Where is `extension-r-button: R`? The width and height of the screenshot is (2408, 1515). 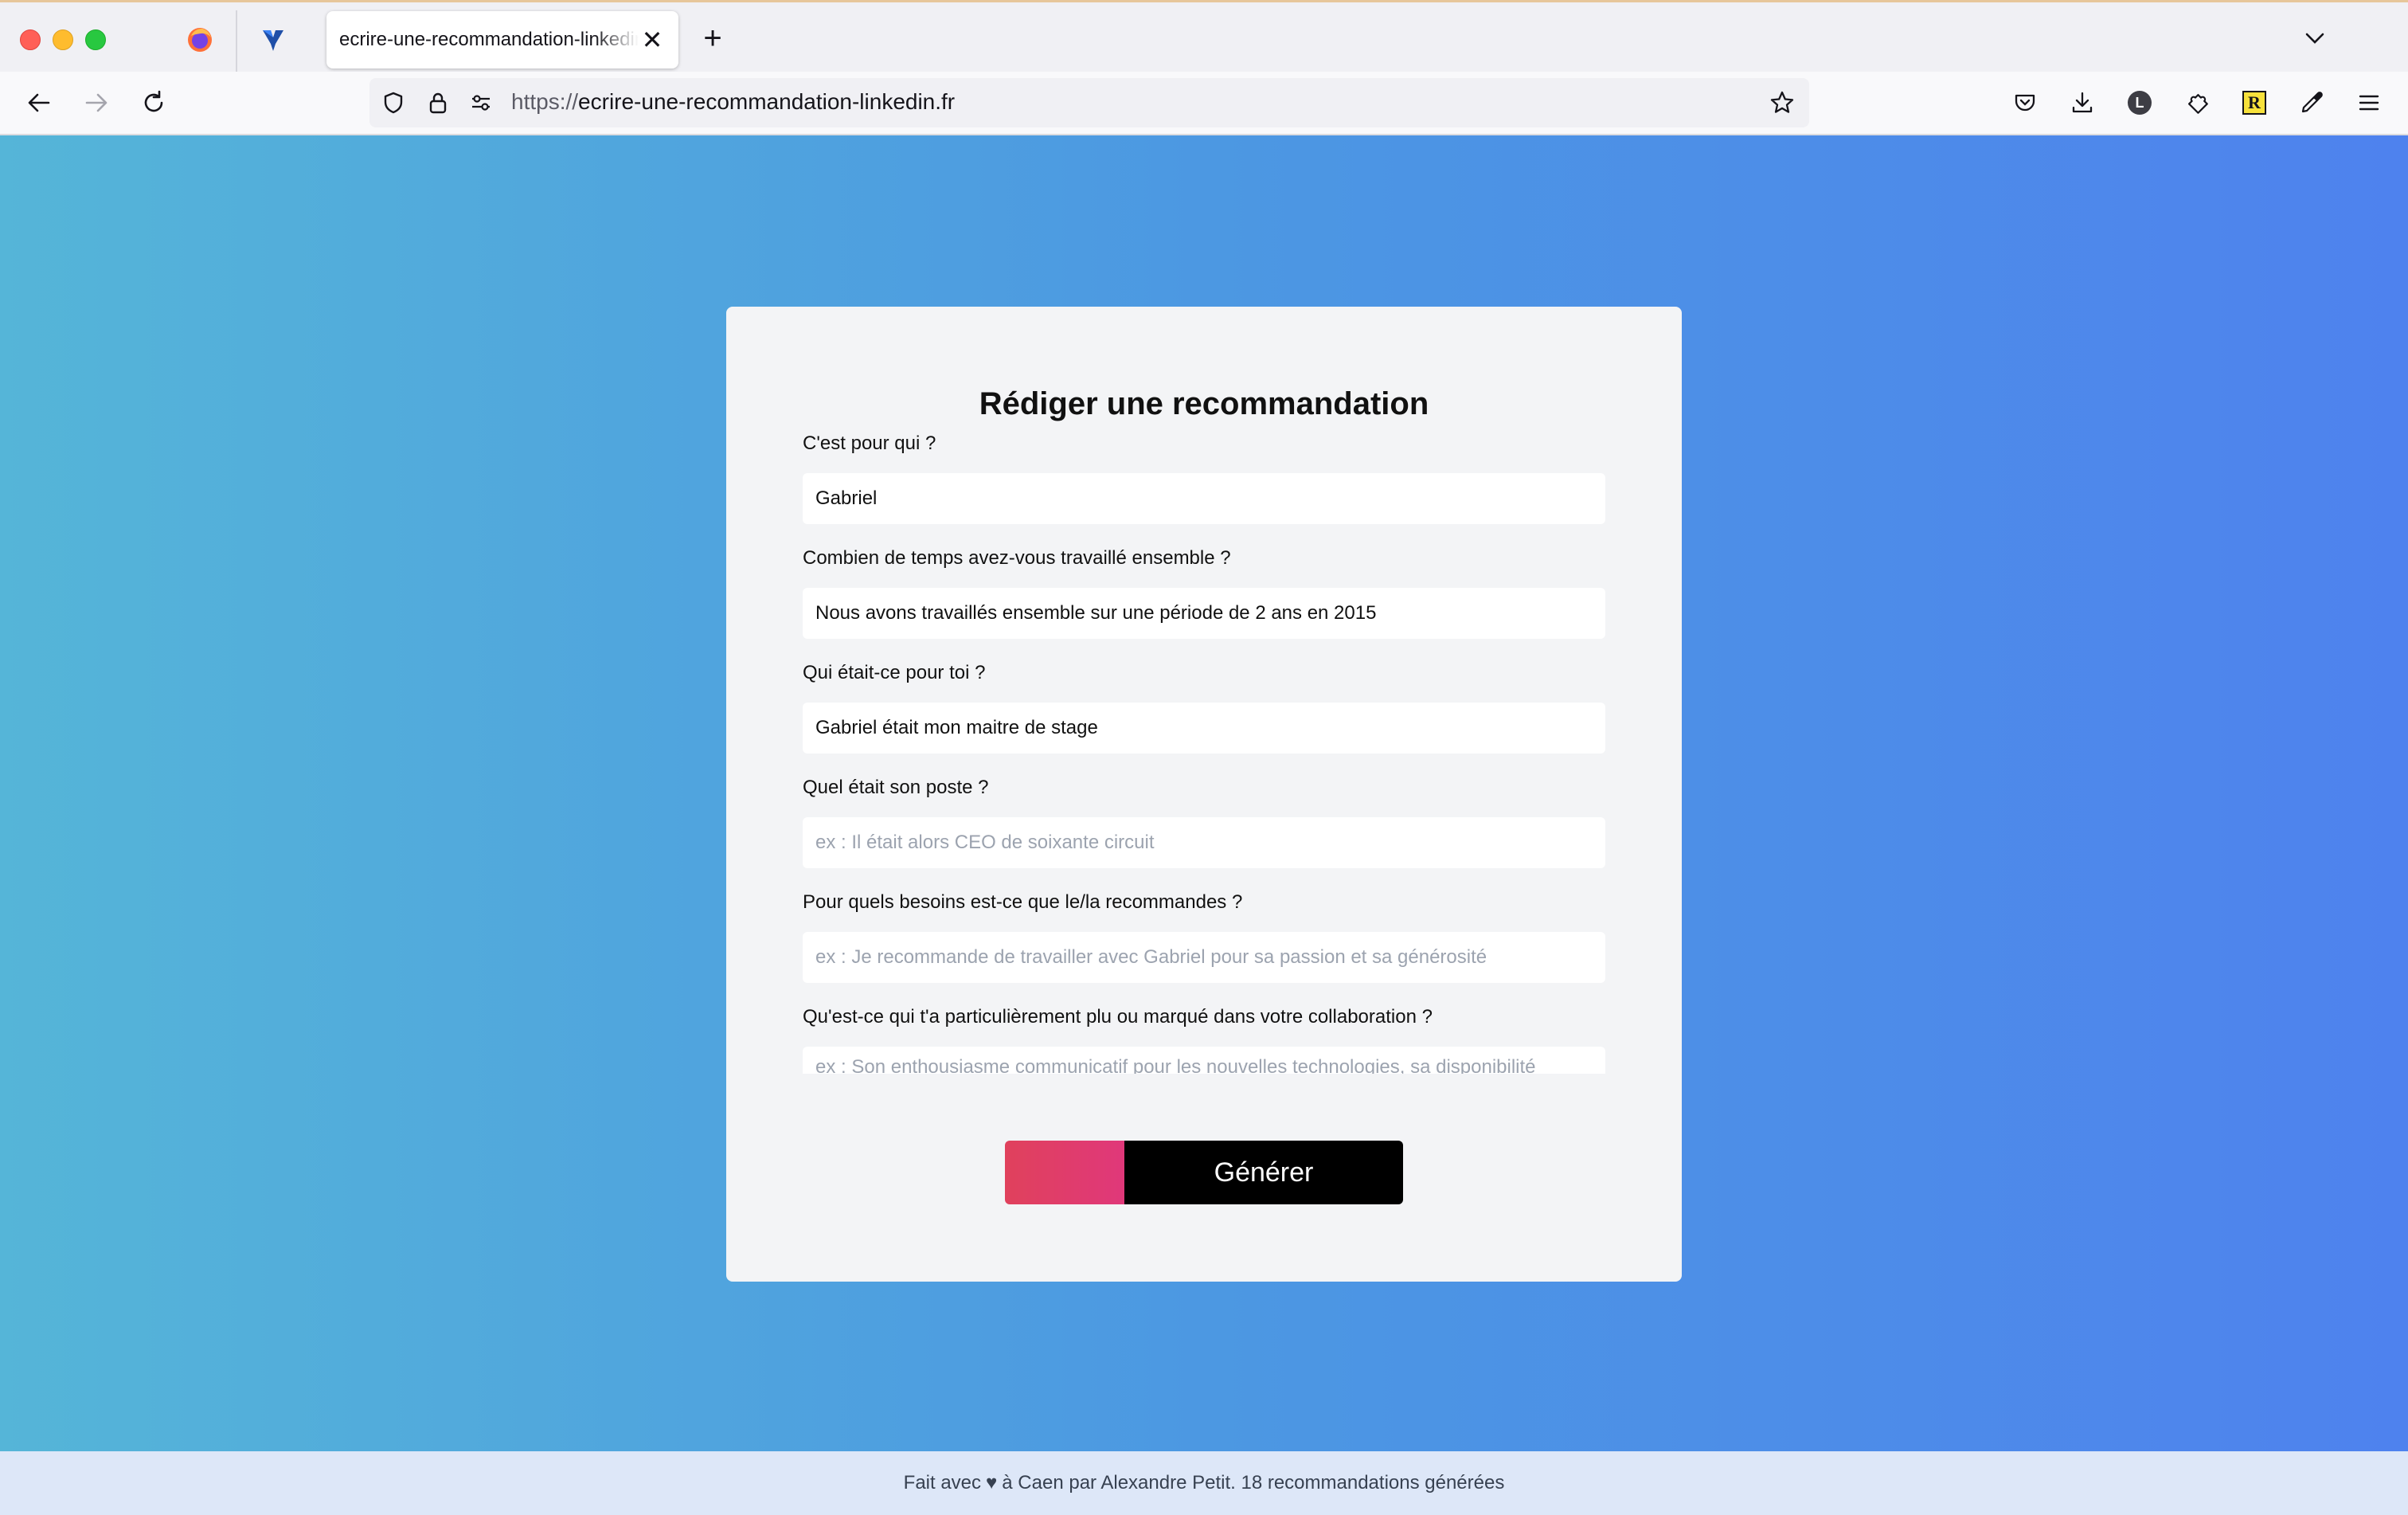
extension-r-button: R is located at coordinates (2254, 103).